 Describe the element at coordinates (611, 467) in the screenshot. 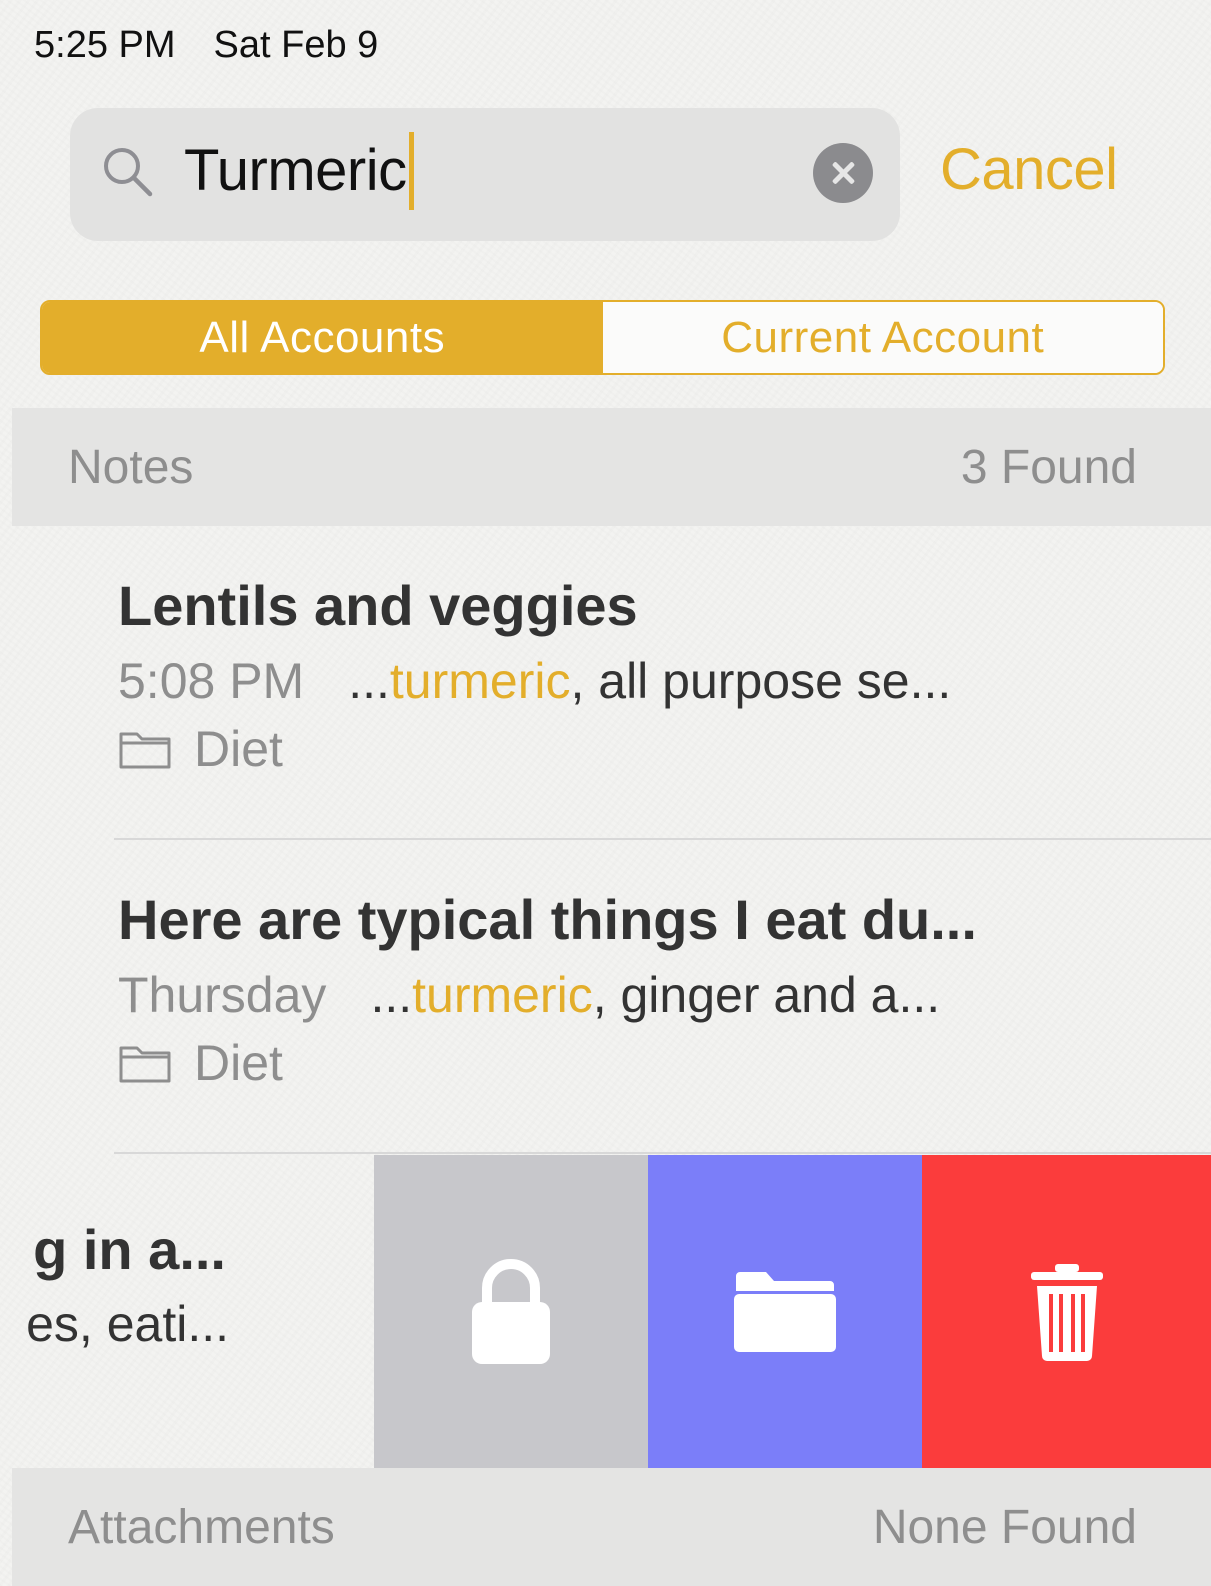

I see `notes-section-header: Notes 3 Found` at that location.